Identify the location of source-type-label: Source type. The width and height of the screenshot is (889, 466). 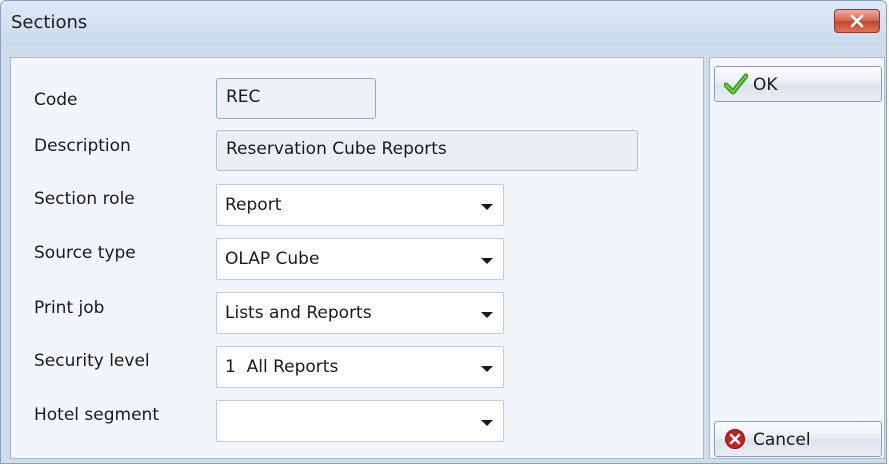
(85, 253).